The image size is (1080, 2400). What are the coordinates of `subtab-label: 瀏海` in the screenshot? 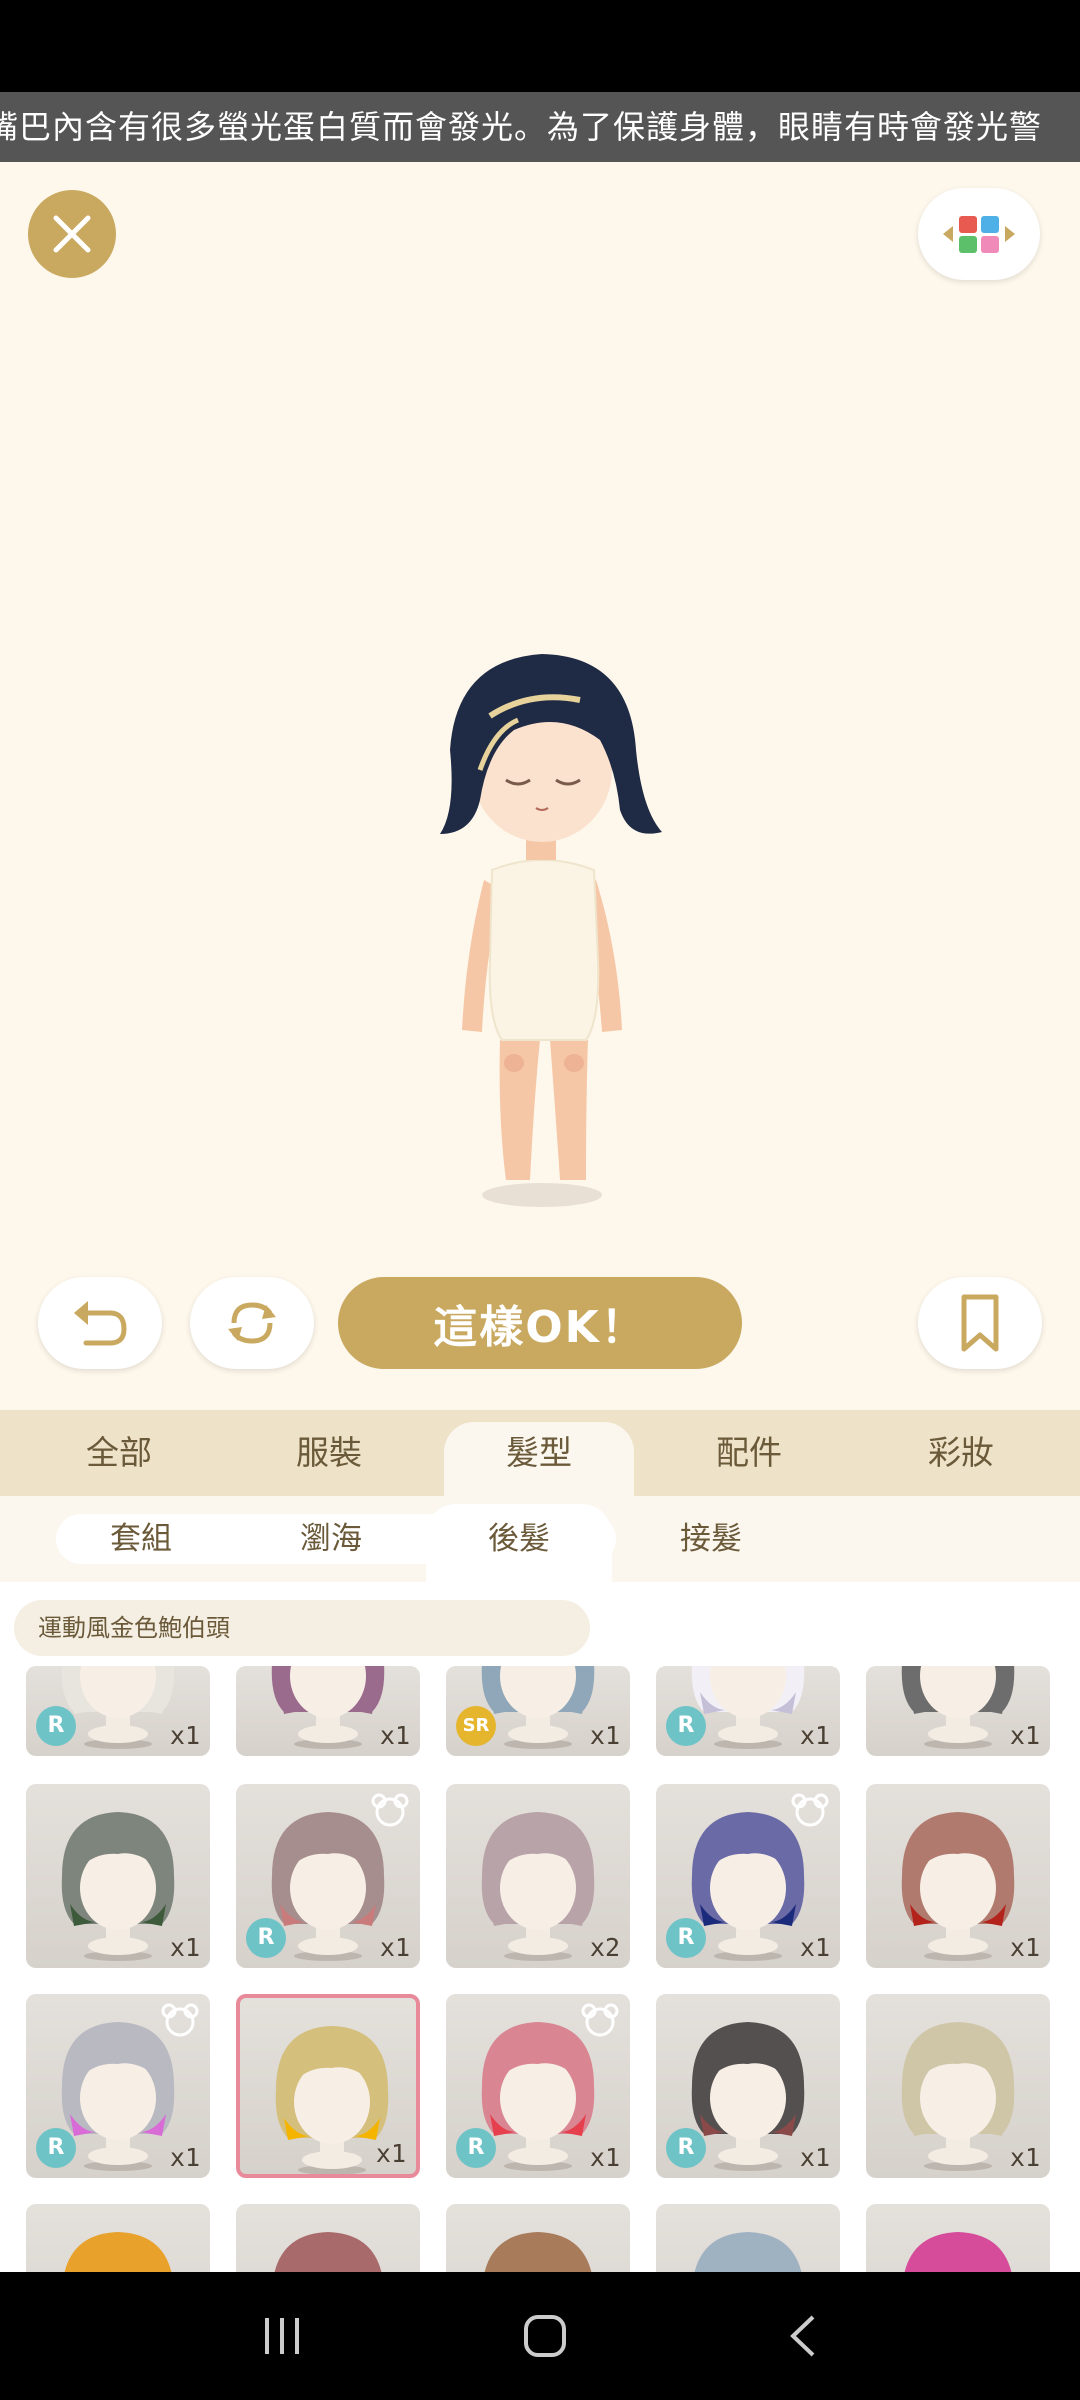 It's located at (331, 1539).